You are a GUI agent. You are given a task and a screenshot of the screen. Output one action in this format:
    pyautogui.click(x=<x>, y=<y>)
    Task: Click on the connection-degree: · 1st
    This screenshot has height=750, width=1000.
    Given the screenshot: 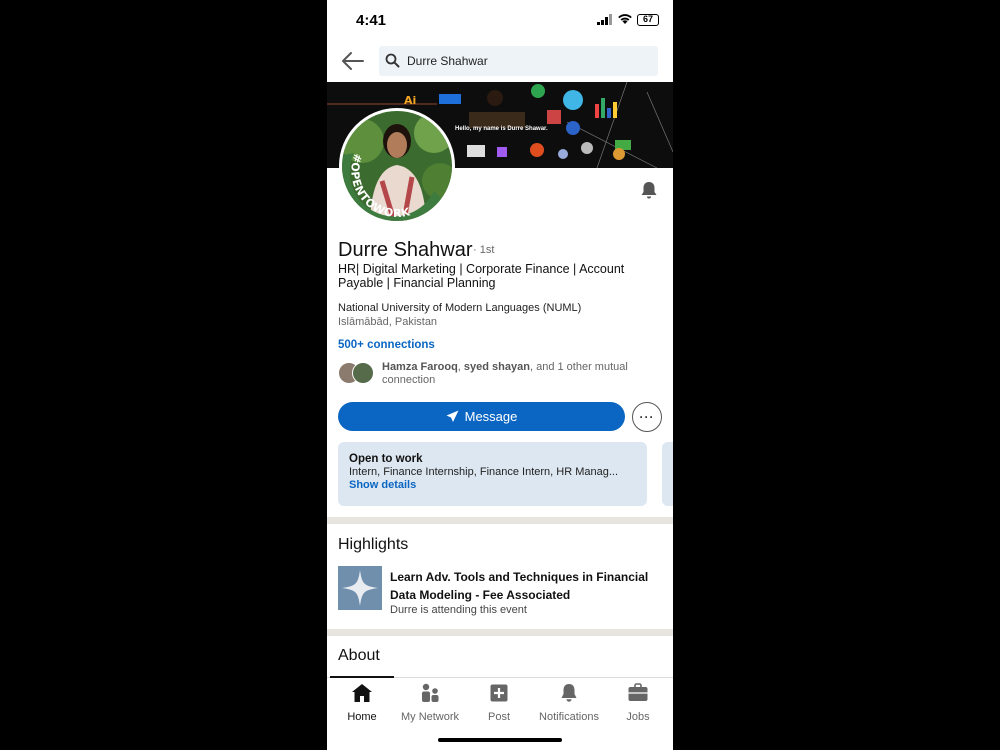 What is the action you would take?
    pyautogui.click(x=484, y=250)
    